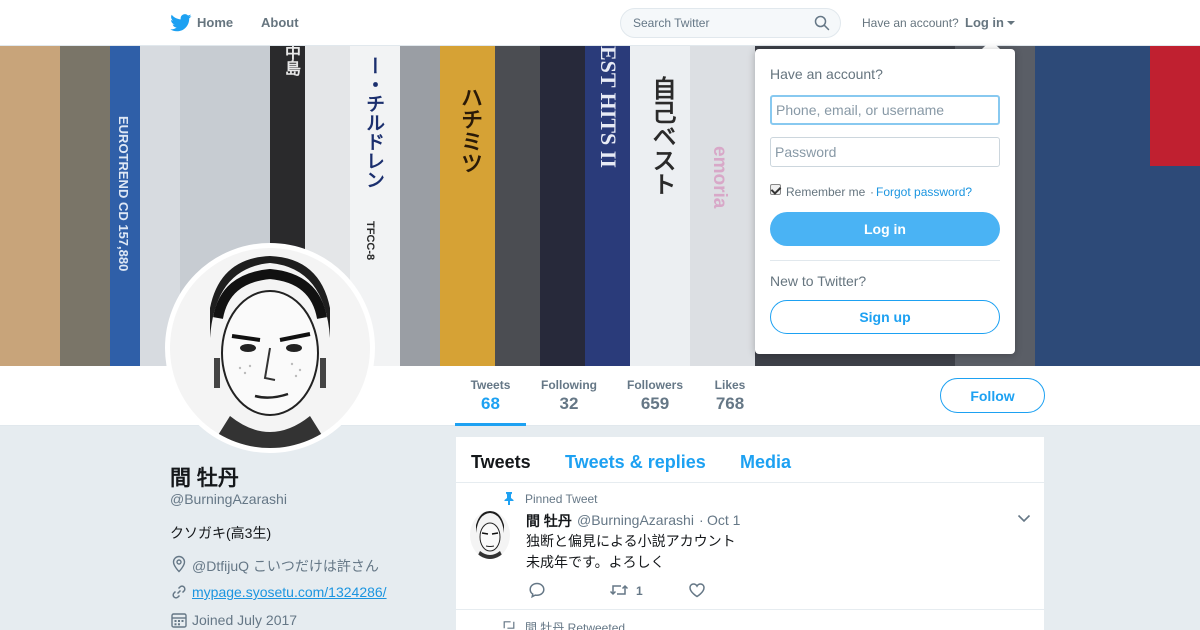  I want to click on avatar-portrait-image, so click(270, 348).